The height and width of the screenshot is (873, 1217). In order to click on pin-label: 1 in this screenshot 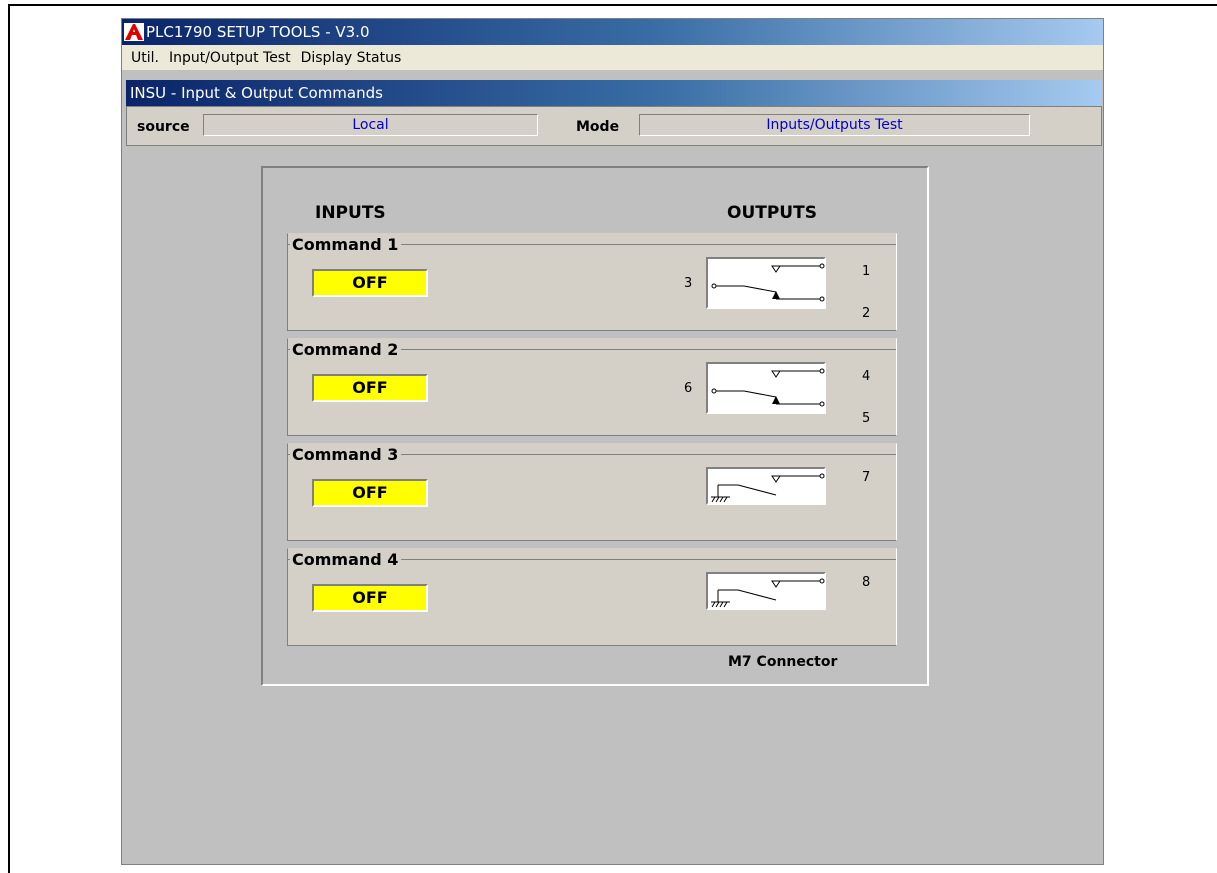, I will do `click(866, 271)`.